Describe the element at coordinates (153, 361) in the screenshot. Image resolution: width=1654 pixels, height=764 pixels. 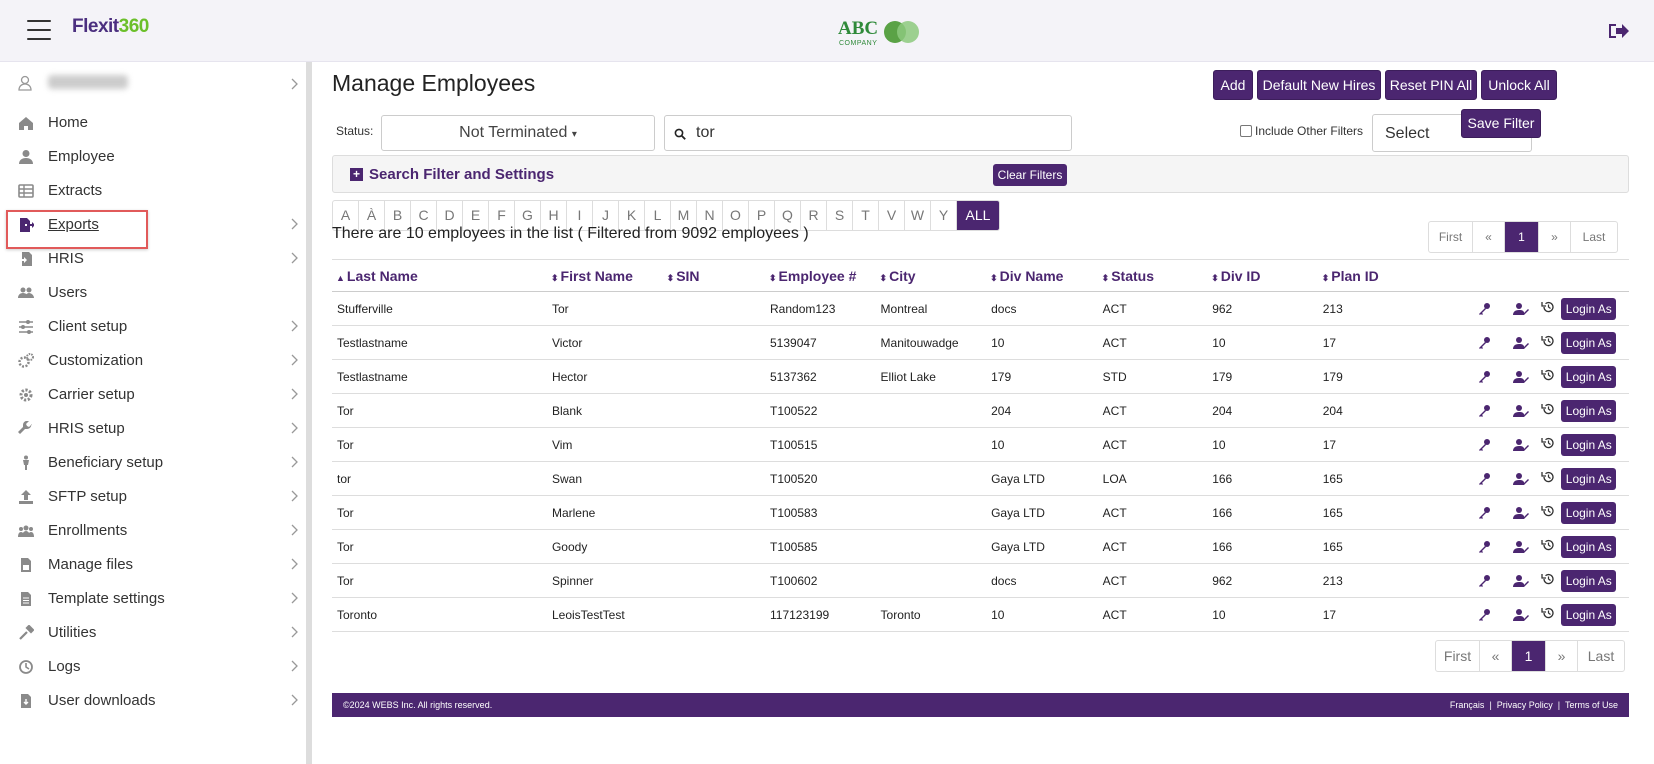
I see `sidebar-item-customization: Customization` at that location.